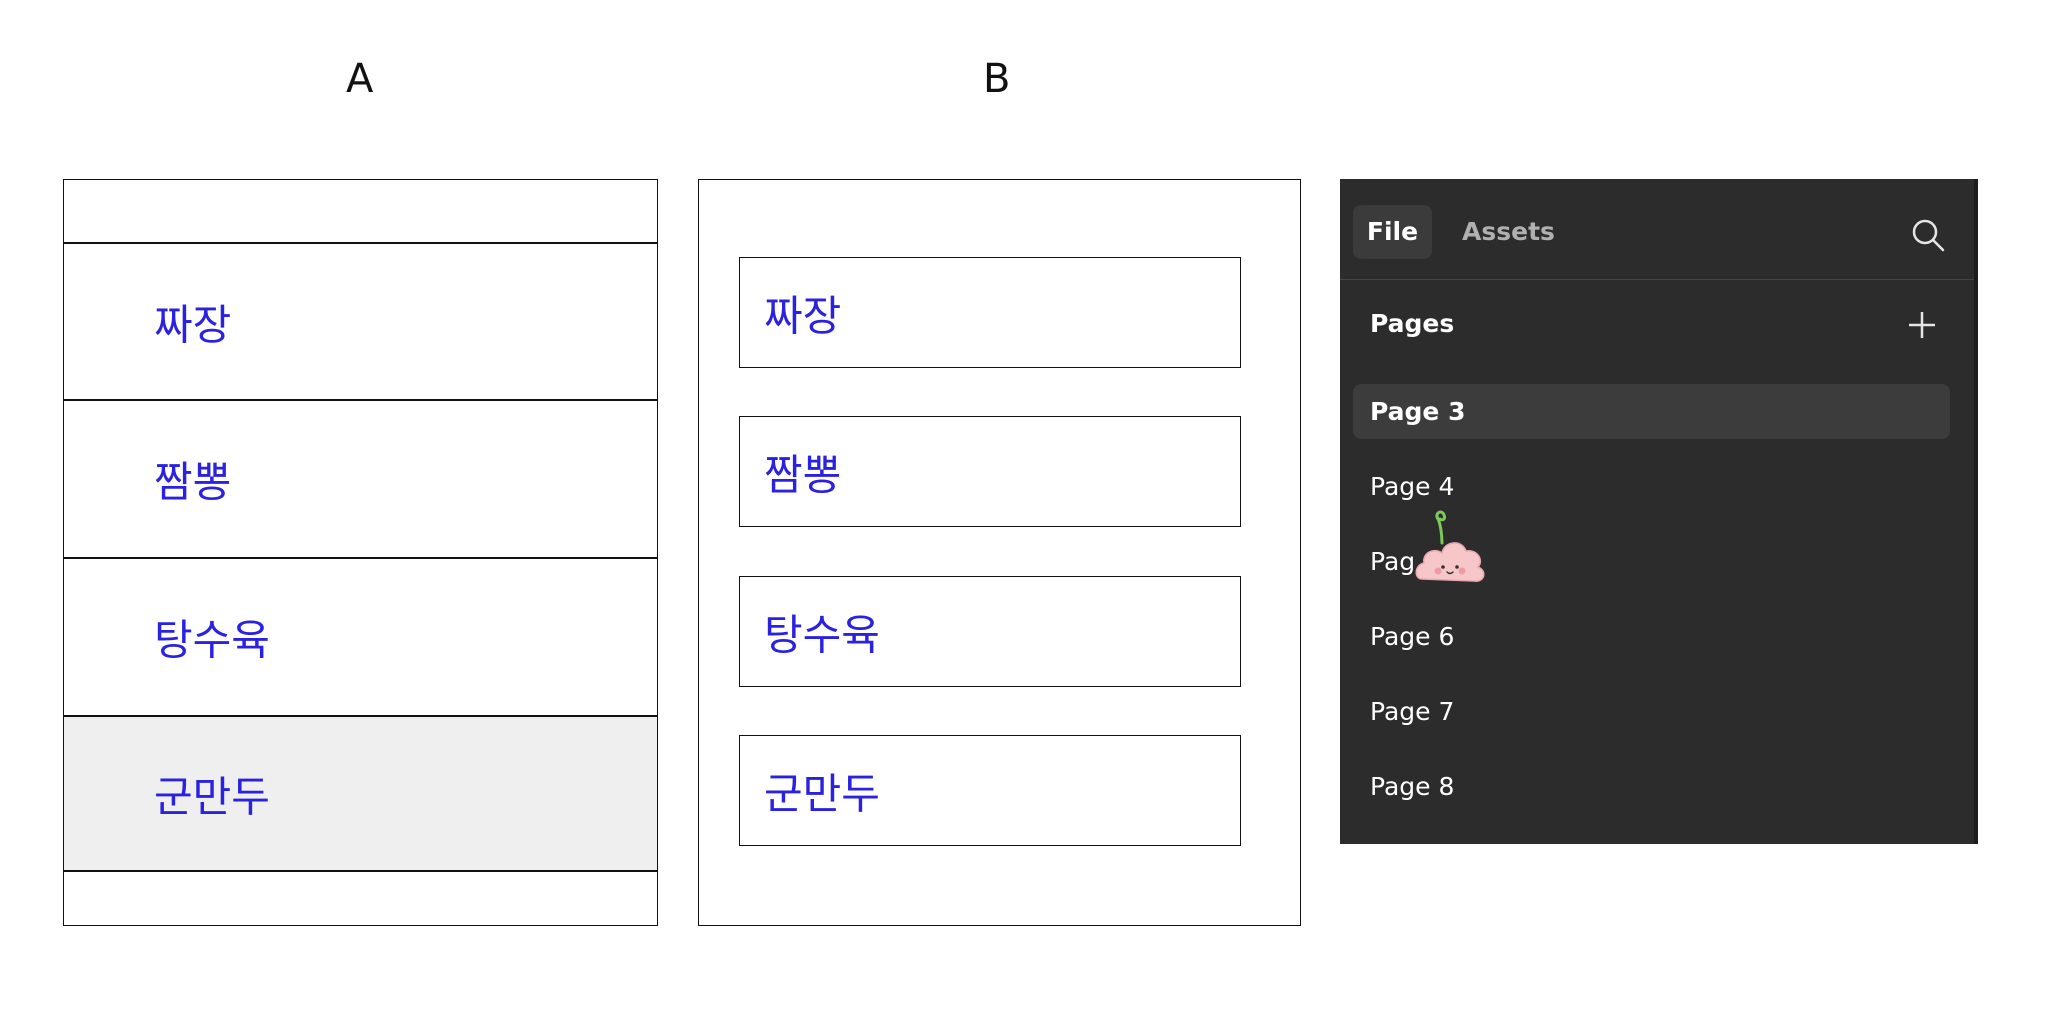  I want to click on page-item: Page 8, so click(1651, 786).